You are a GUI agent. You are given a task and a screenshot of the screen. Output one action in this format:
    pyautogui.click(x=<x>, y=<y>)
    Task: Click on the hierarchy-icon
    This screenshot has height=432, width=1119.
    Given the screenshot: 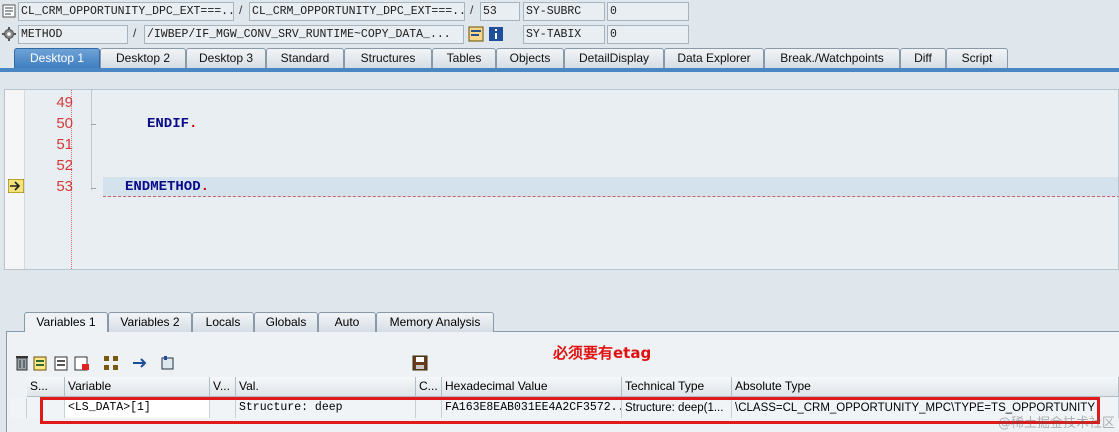 What is the action you would take?
    pyautogui.click(x=111, y=363)
    